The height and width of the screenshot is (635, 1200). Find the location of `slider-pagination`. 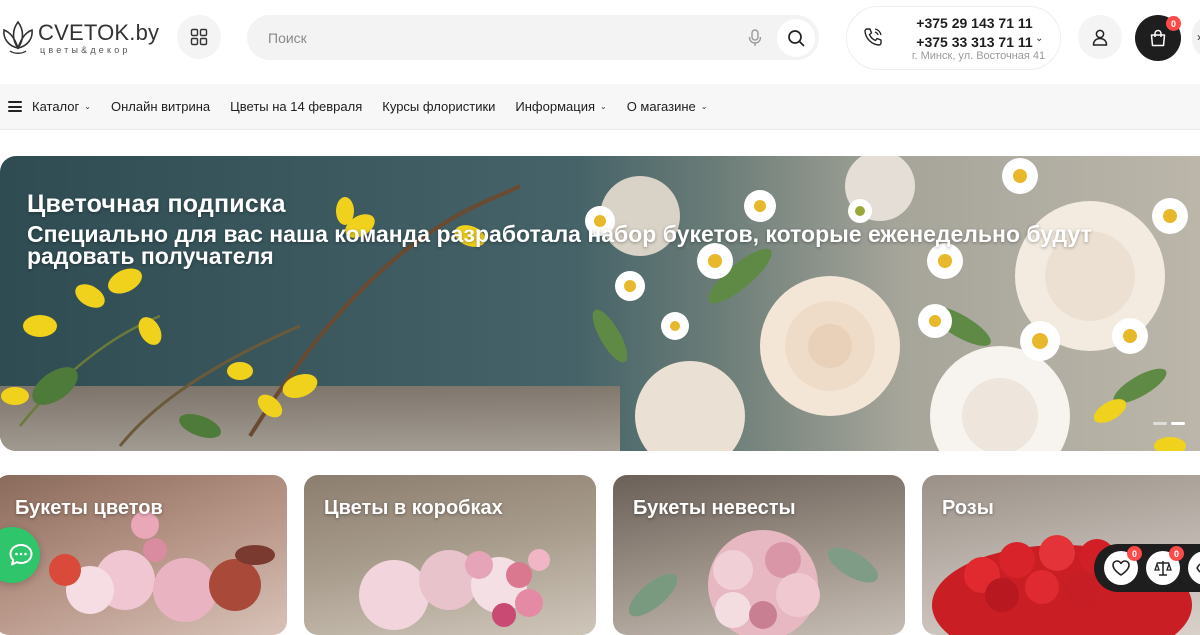

slider-pagination is located at coordinates (1169, 423).